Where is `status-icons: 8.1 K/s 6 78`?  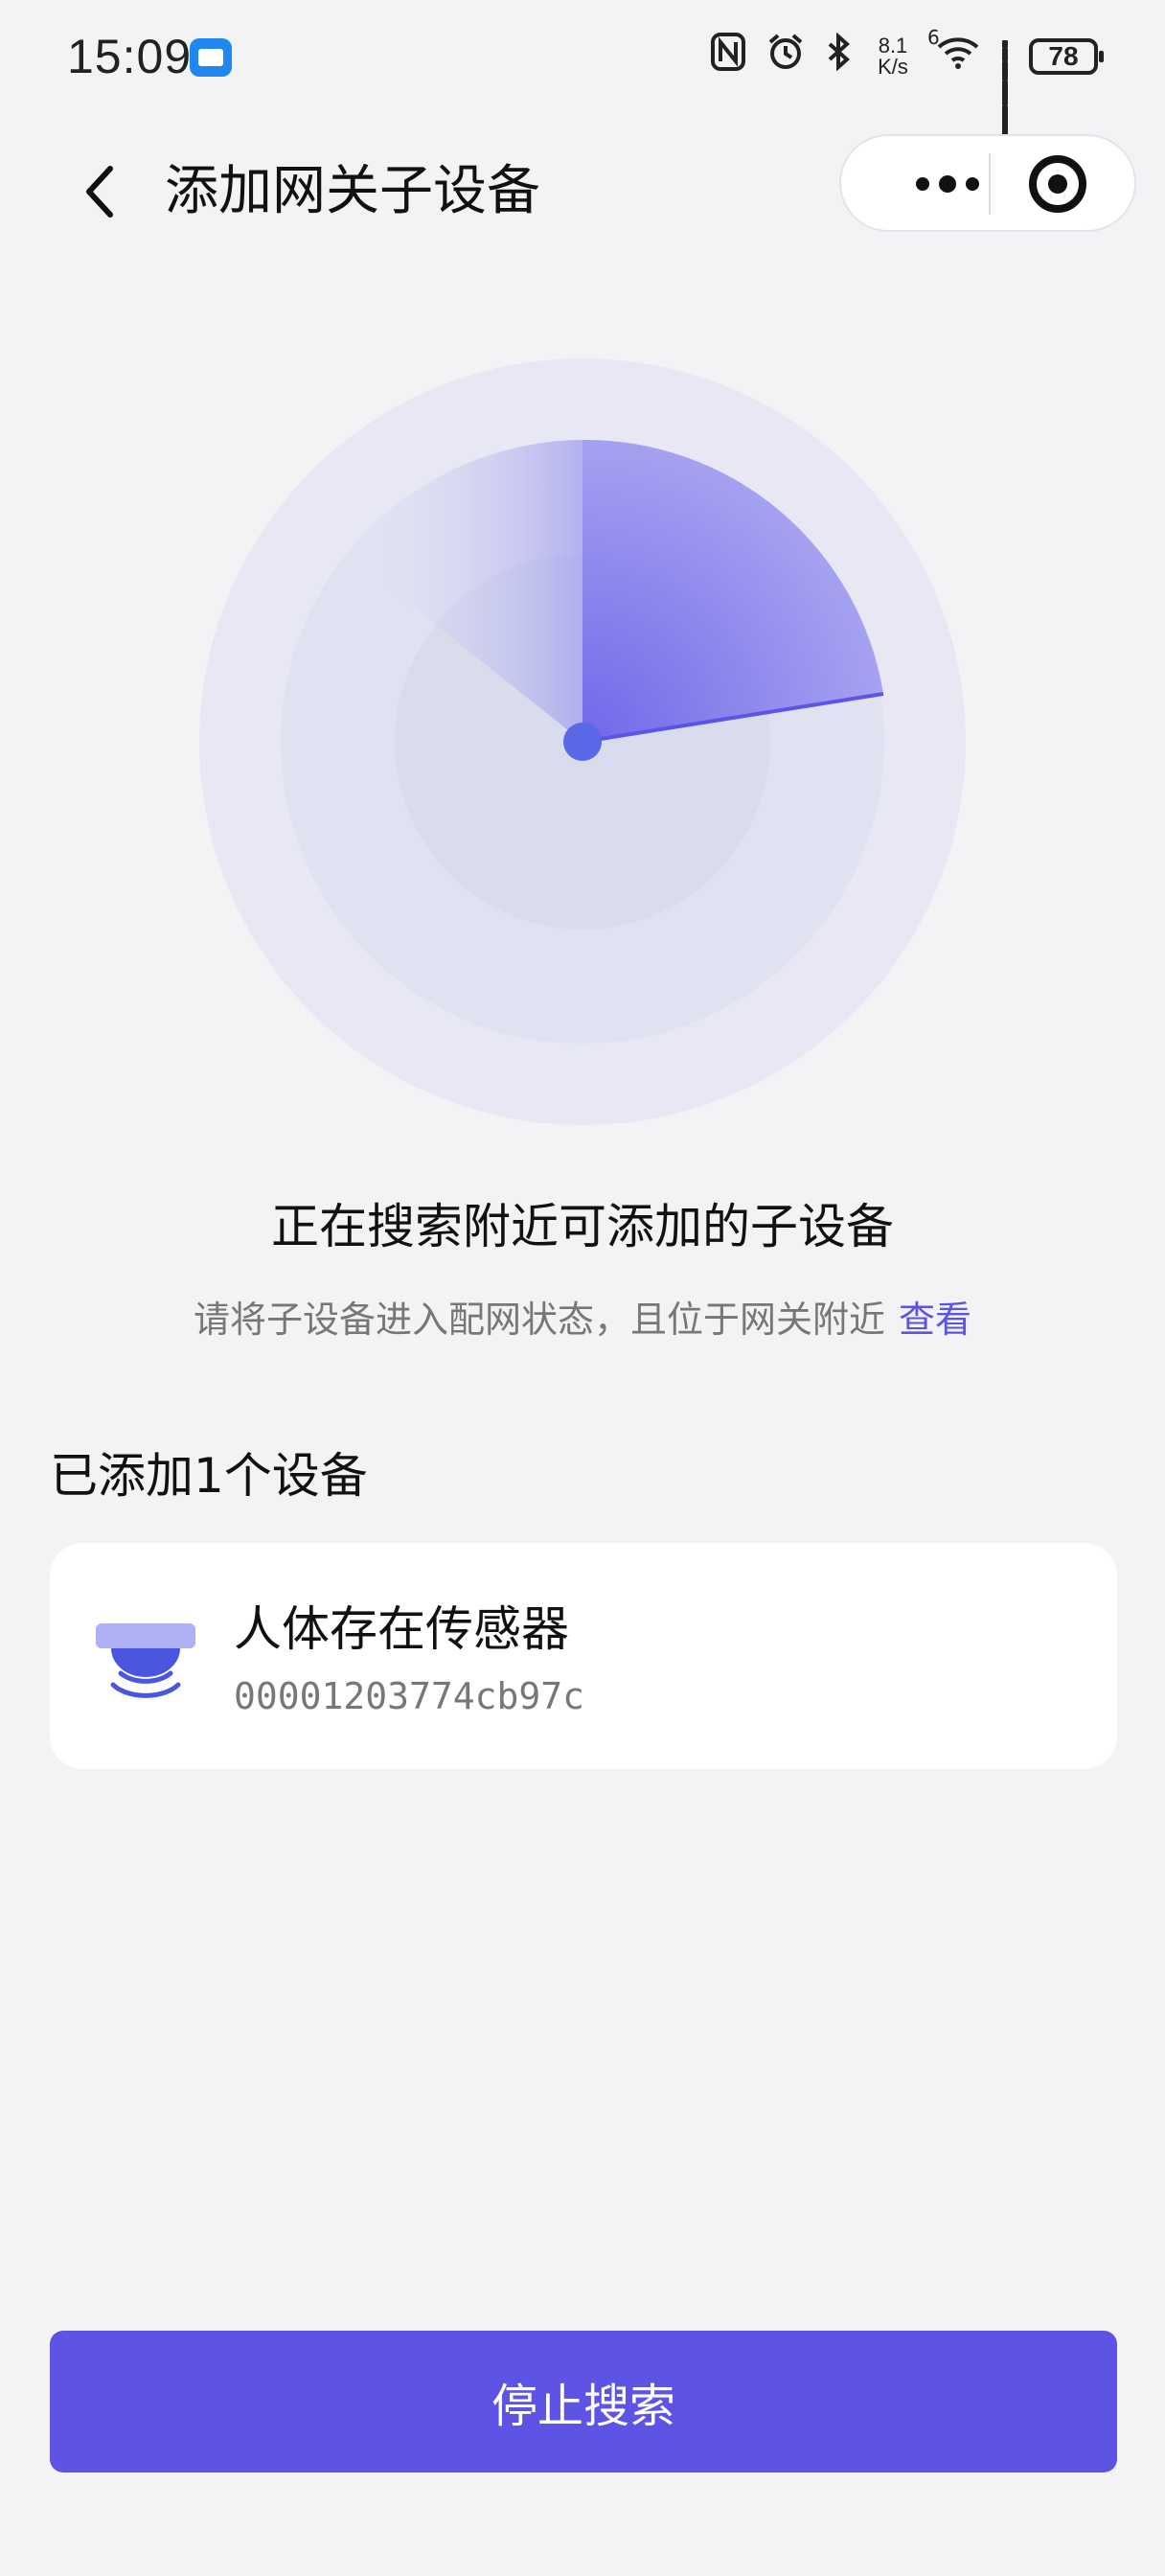
status-icons: 8.1 K/s 6 78 is located at coordinates (907, 81).